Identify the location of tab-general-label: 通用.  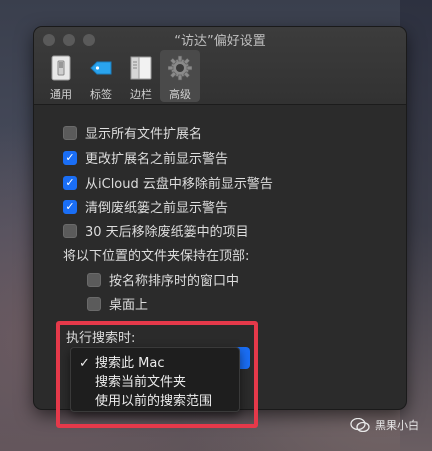
(61, 94).